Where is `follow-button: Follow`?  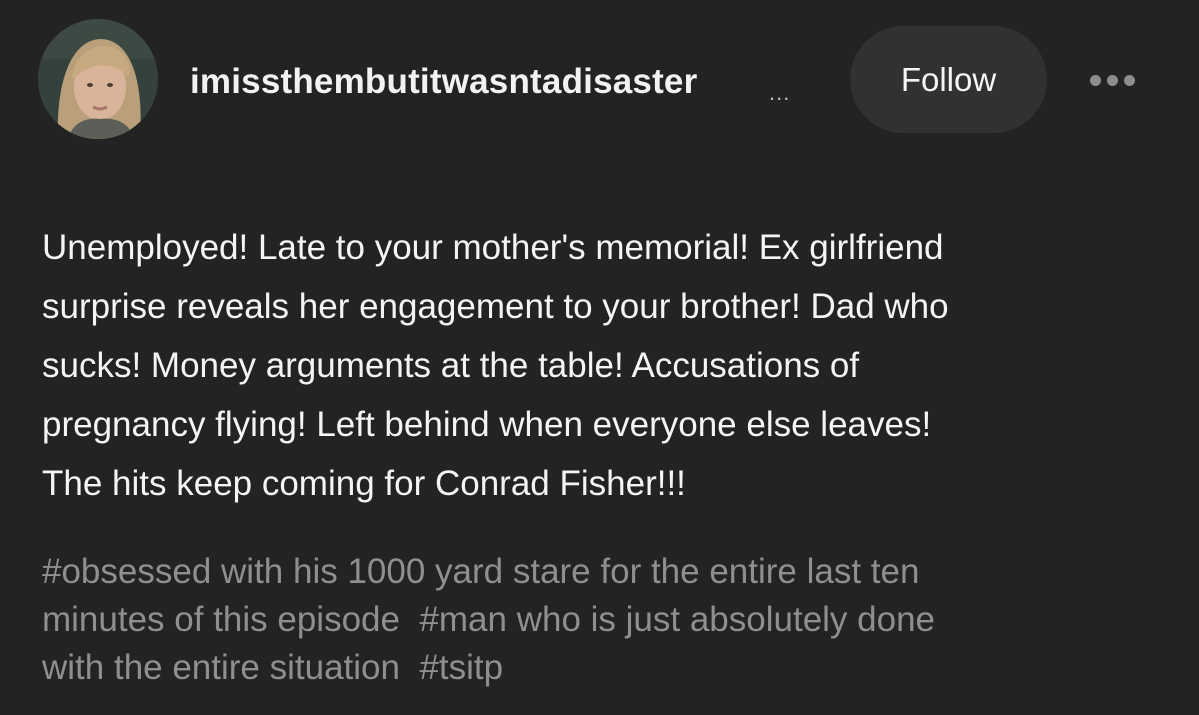
follow-button: Follow is located at coordinates (948, 79).